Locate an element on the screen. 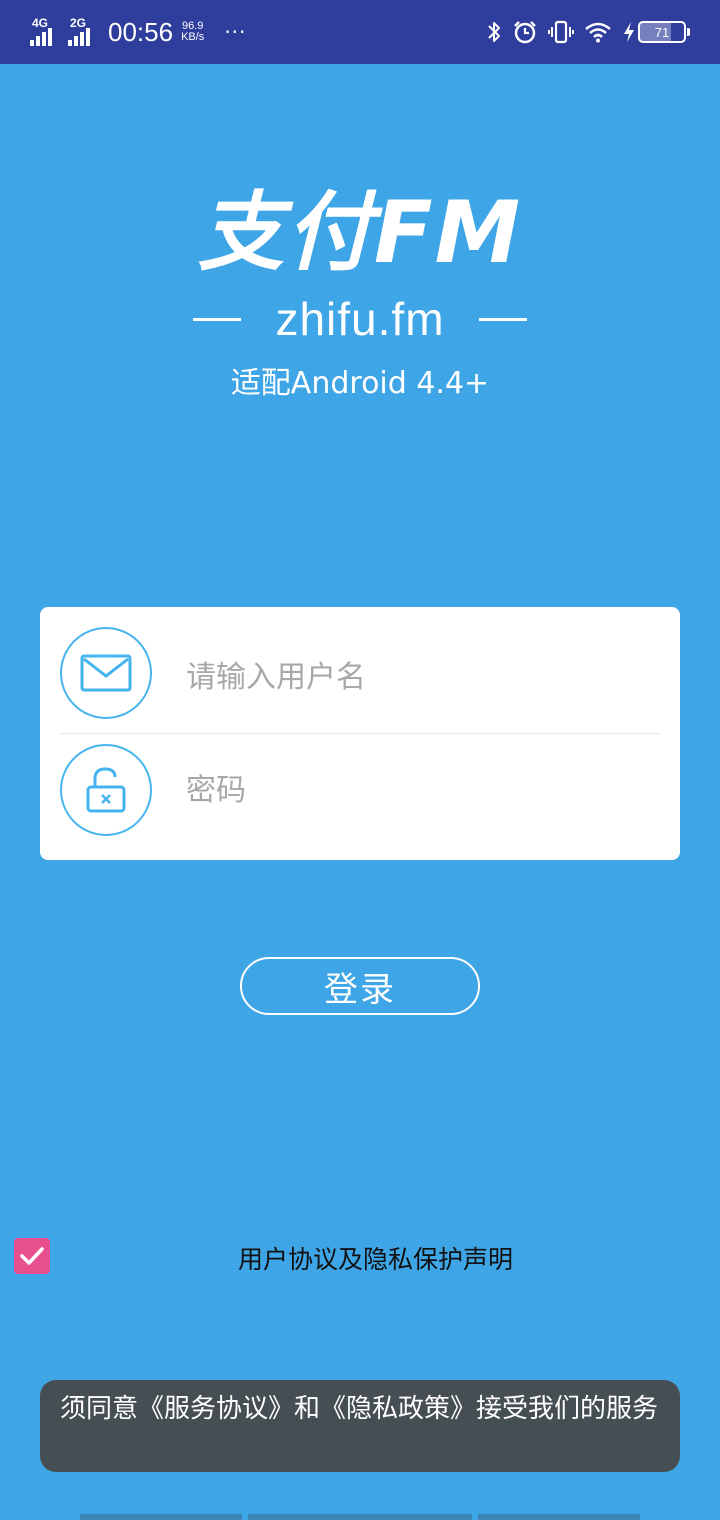  domain-row: zhifu.fm is located at coordinates (360, 319).